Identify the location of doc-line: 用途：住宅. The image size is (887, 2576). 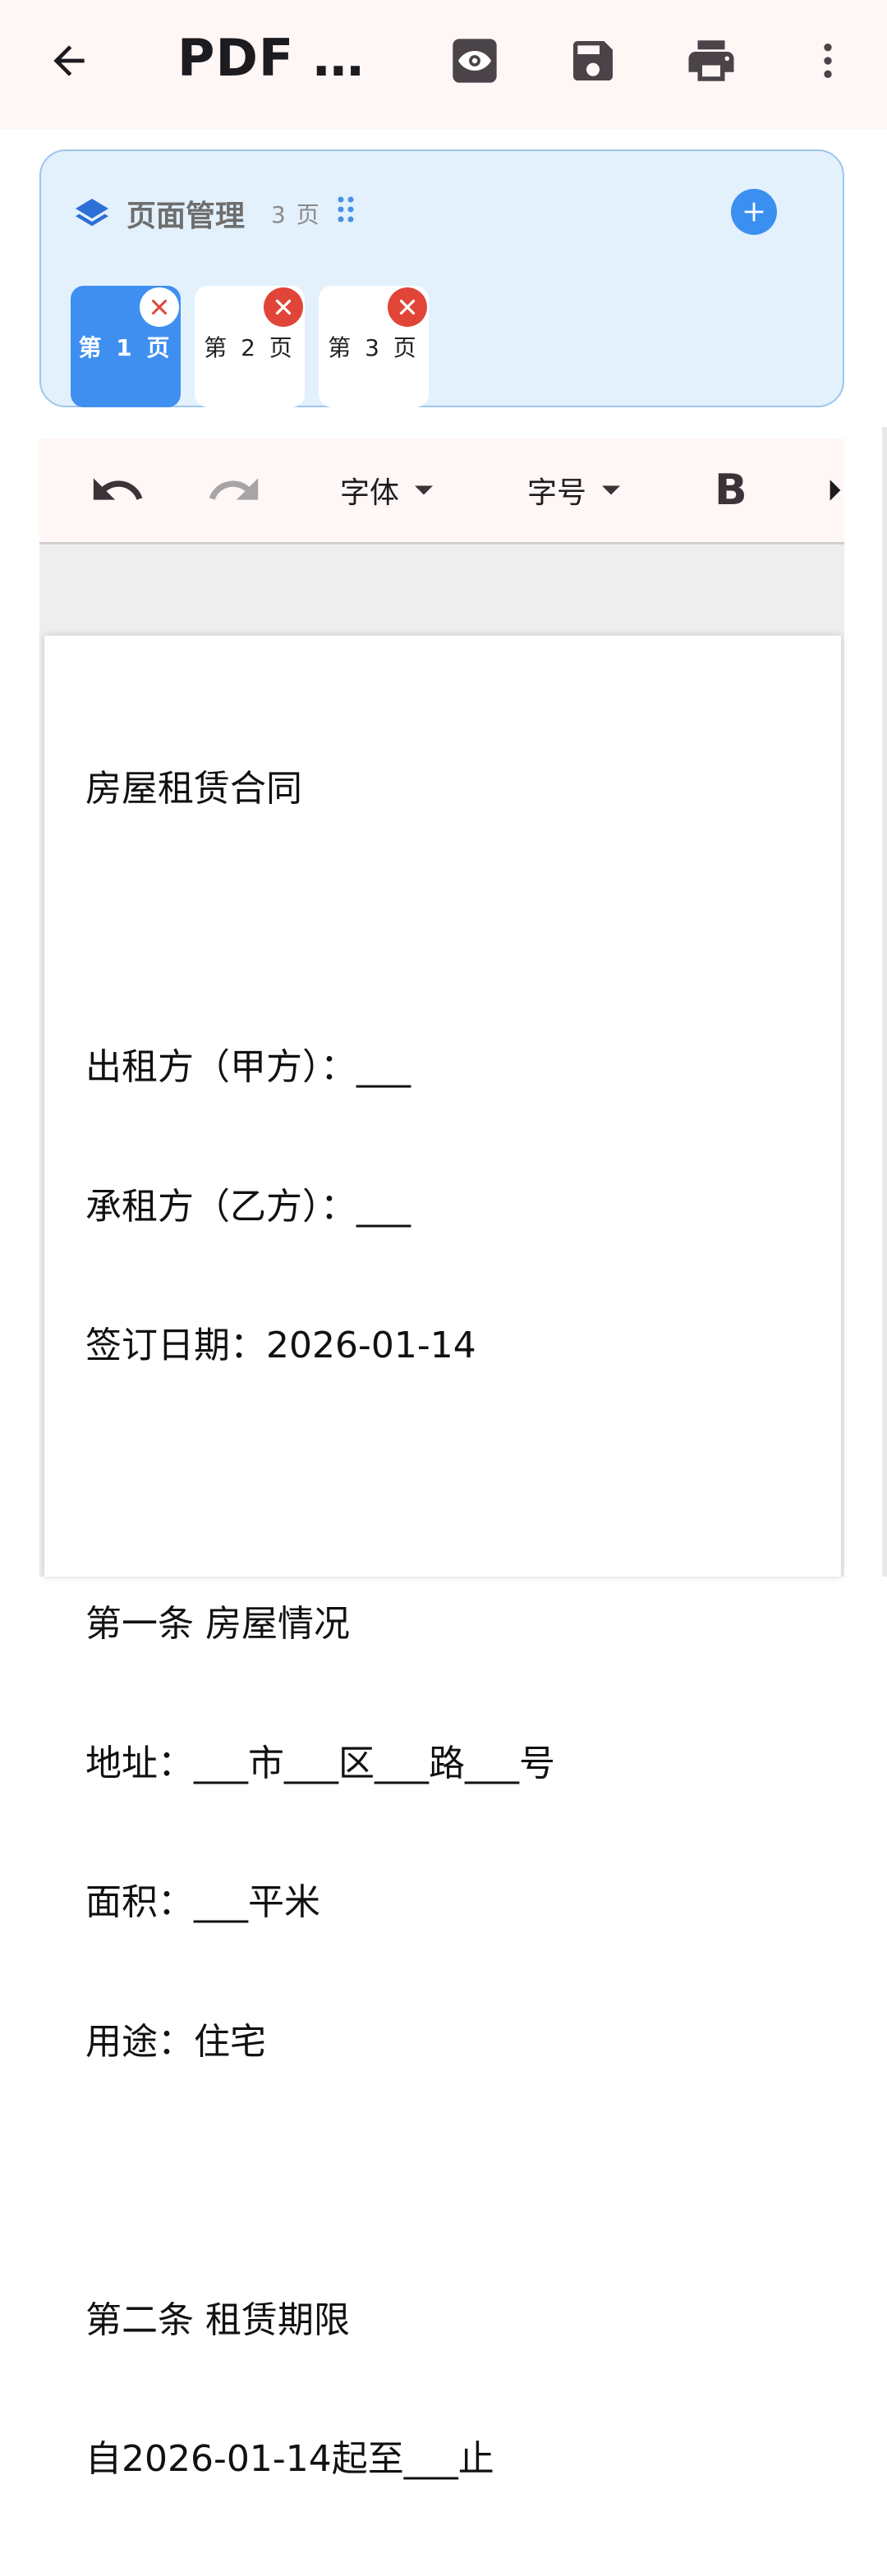
(175, 2041).